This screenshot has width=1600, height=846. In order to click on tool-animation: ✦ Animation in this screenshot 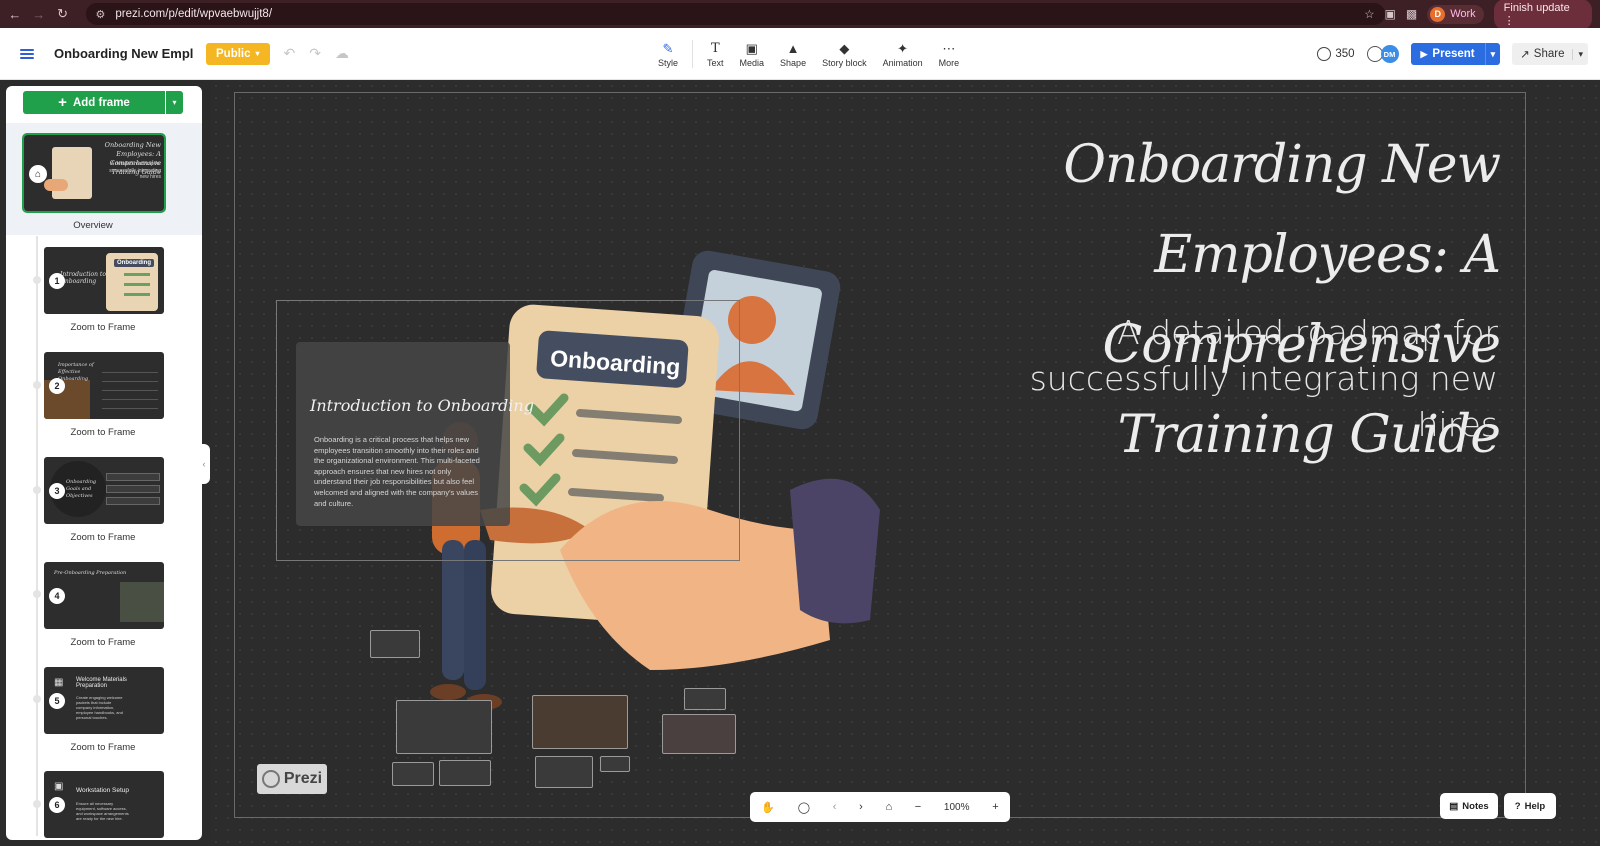, I will do `click(903, 54)`.